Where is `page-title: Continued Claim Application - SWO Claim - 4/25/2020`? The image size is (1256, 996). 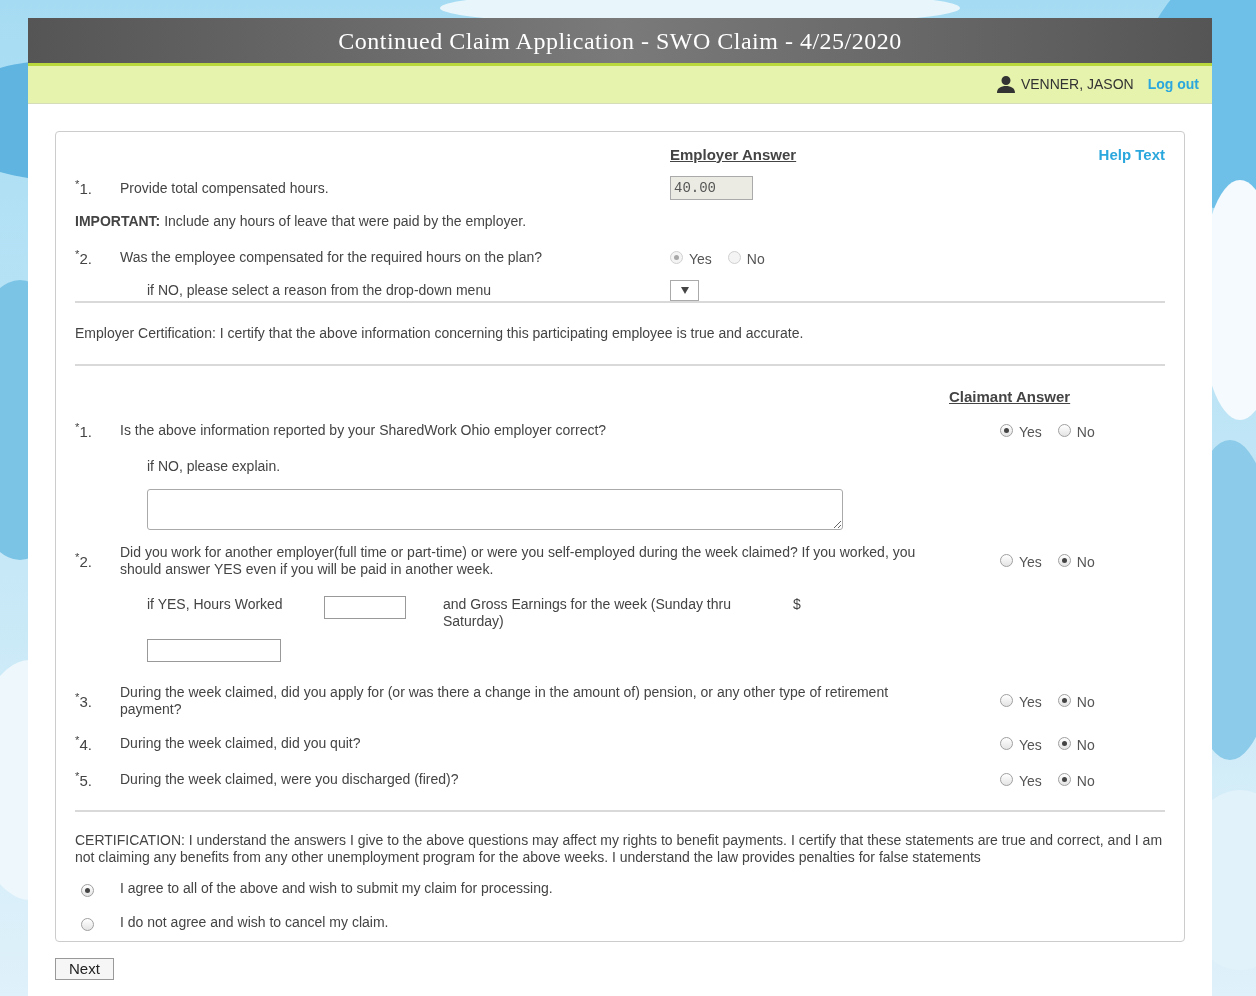
page-title: Continued Claim Application - SWO Claim - 4/25/2020 is located at coordinates (620, 41).